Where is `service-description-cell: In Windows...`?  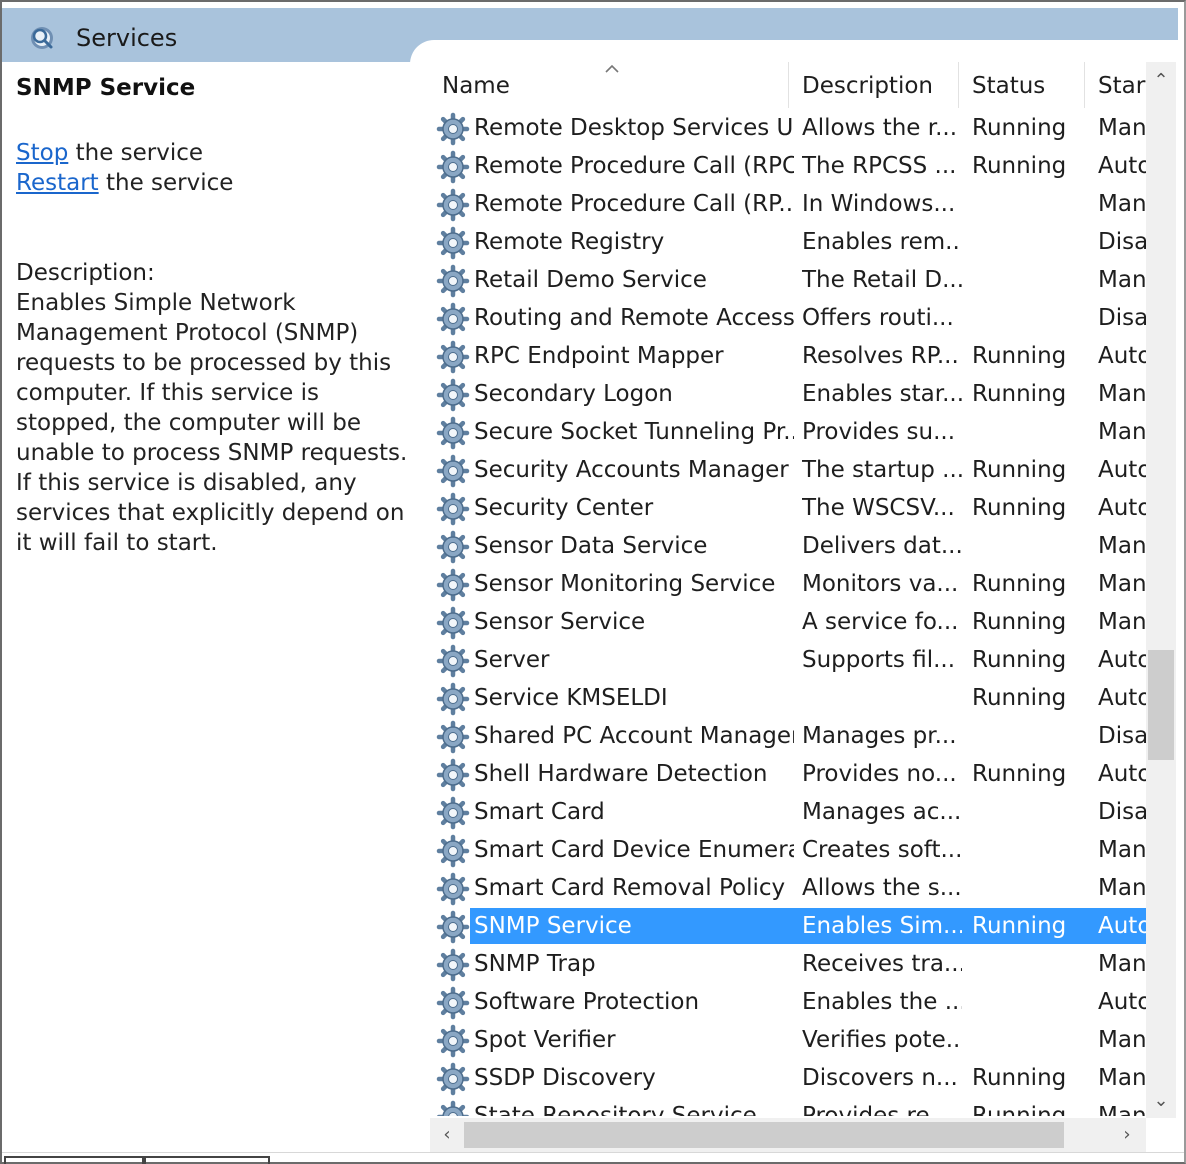 service-description-cell: In Windows... is located at coordinates (879, 204).